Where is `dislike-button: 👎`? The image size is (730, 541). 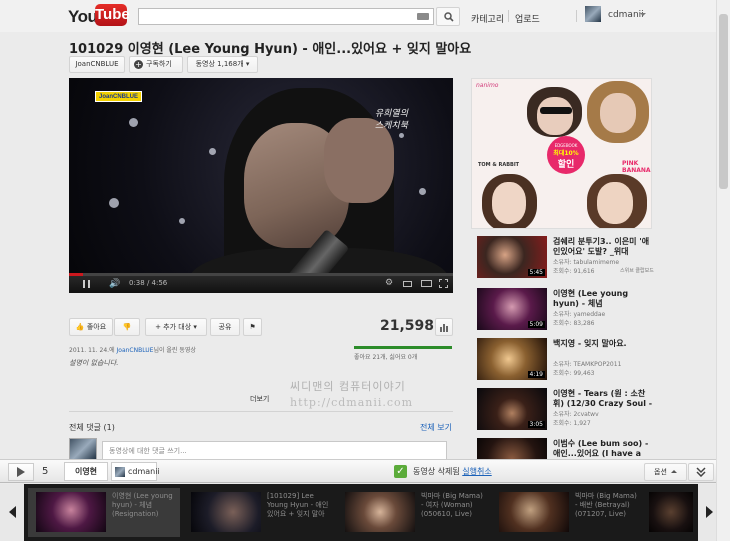
dislike-button: 👎 is located at coordinates (127, 327).